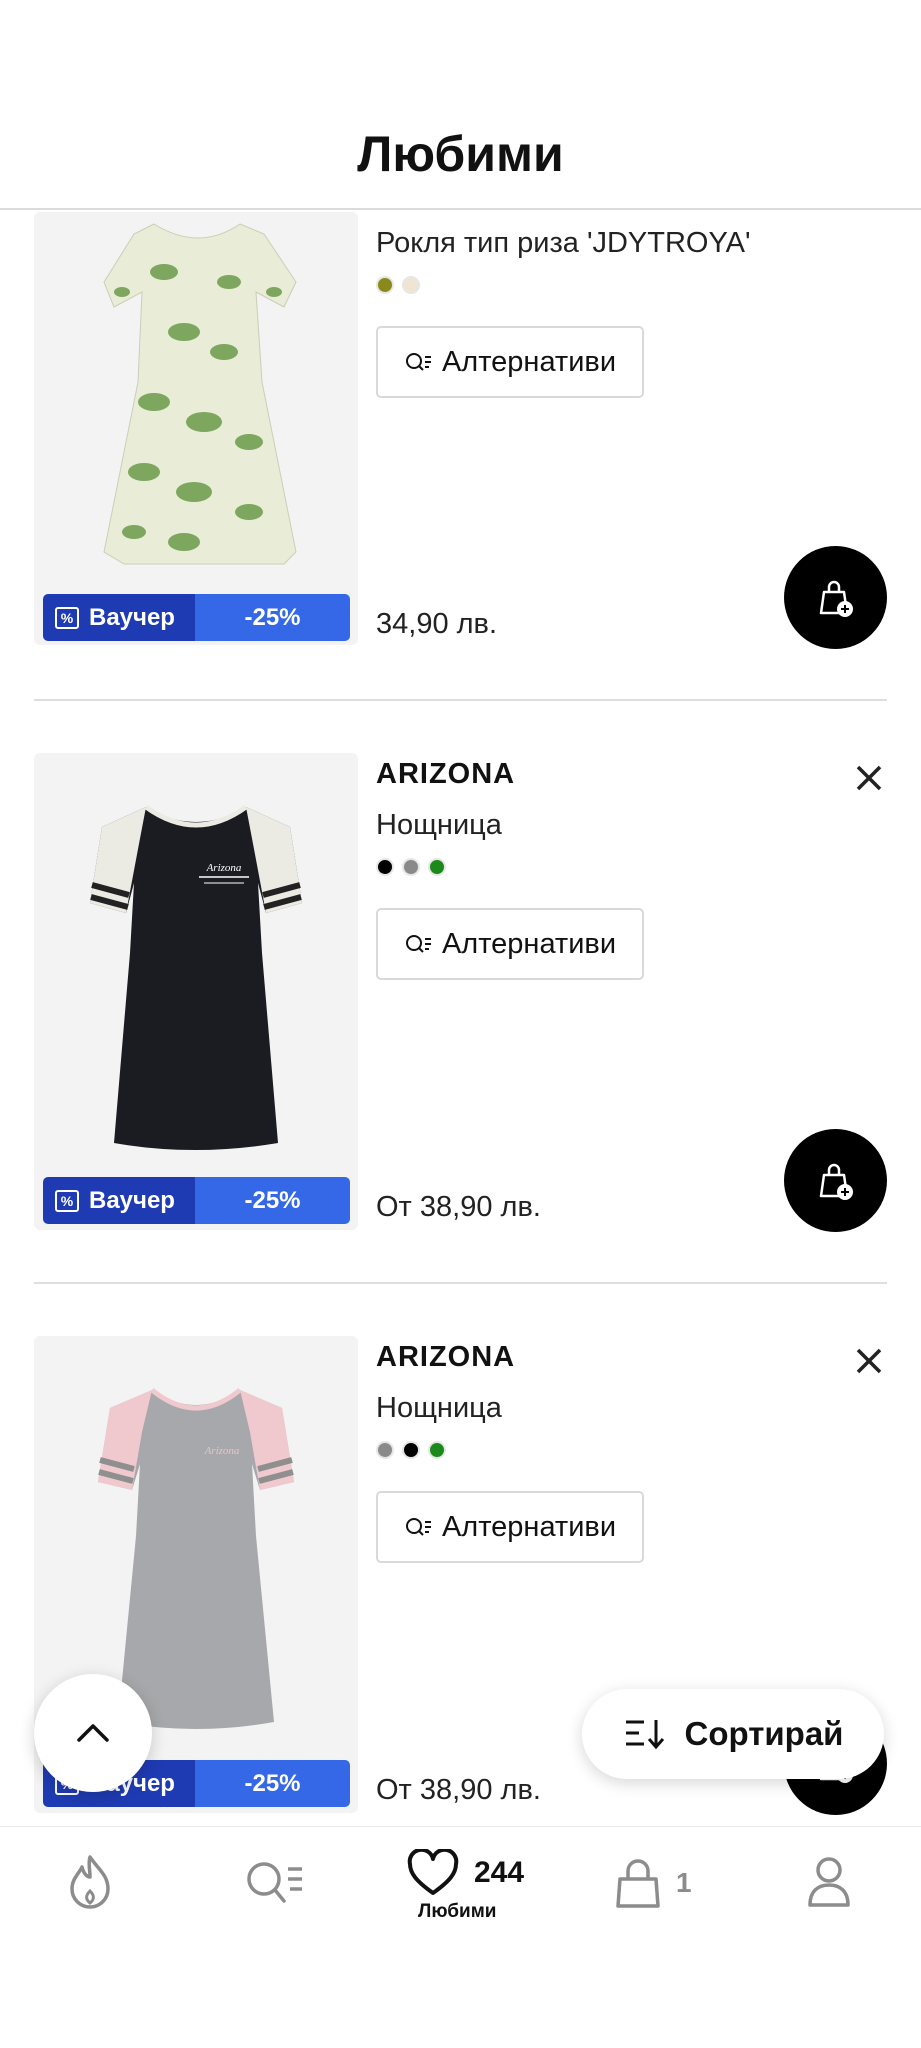  I want to click on product-name: Рокля тип риза 'JDYTROYA', so click(563, 243).